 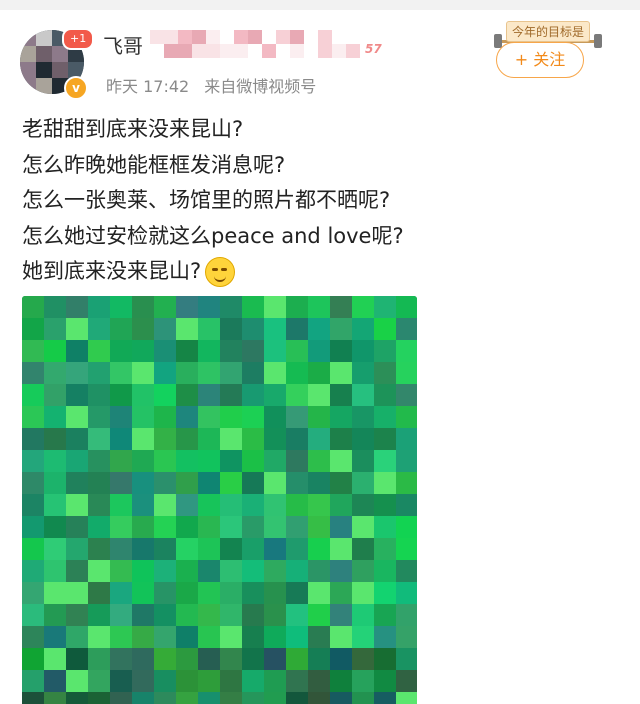 What do you see at coordinates (540, 60) in the screenshot?
I see `follow-button: + 关注` at bounding box center [540, 60].